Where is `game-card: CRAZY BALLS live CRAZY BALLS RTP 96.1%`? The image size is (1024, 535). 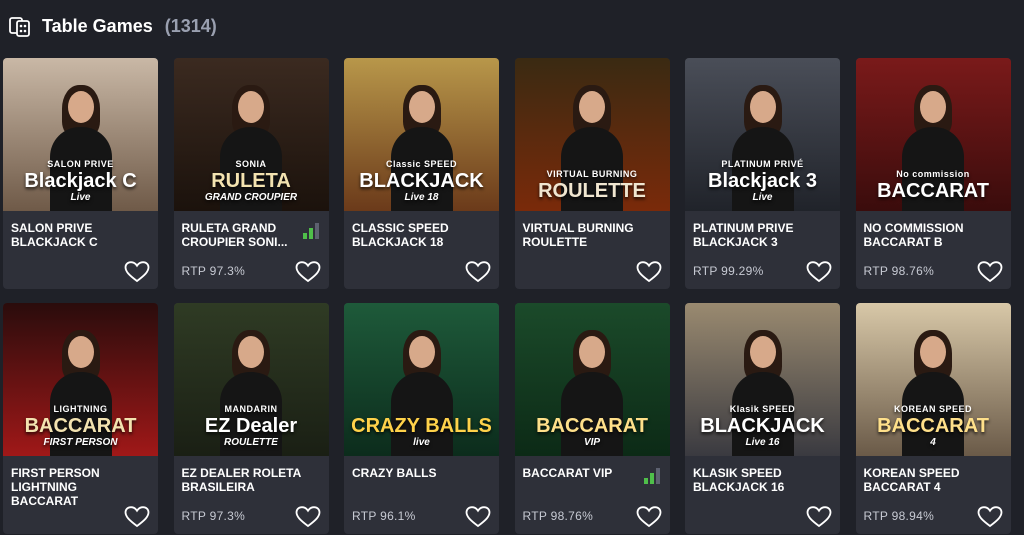
game-card: CRAZY BALLS live CRAZY BALLS RTP 96.1% is located at coordinates (421, 418).